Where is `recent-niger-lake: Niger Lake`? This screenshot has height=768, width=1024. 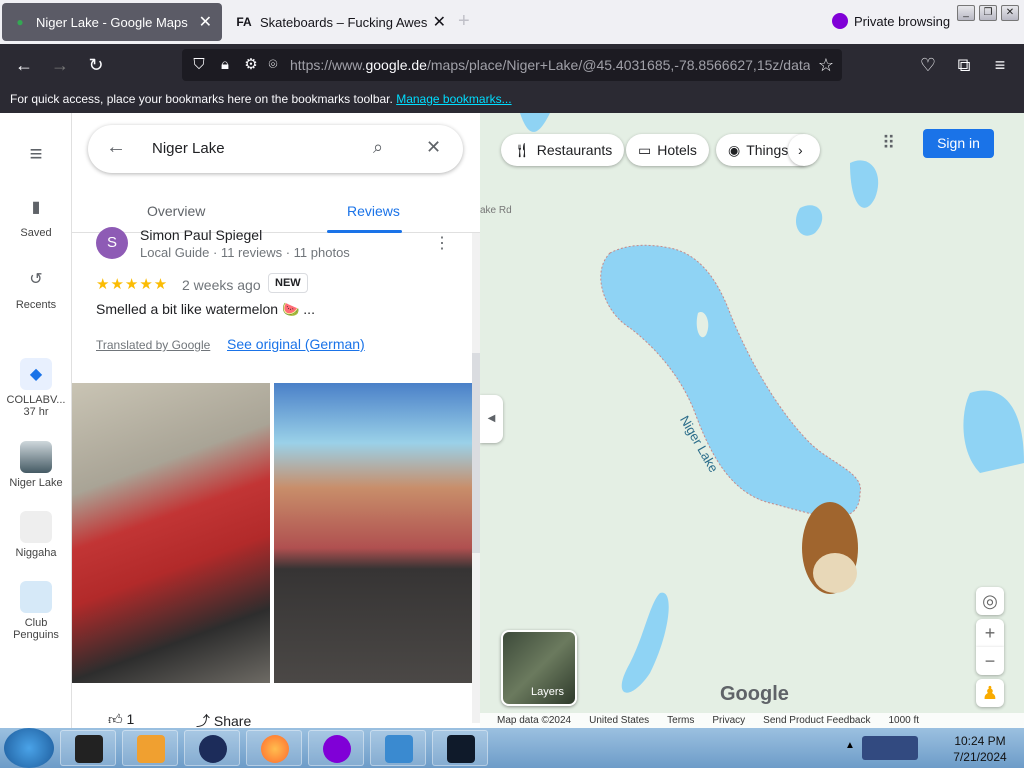
recent-niger-lake: Niger Lake is located at coordinates (36, 465).